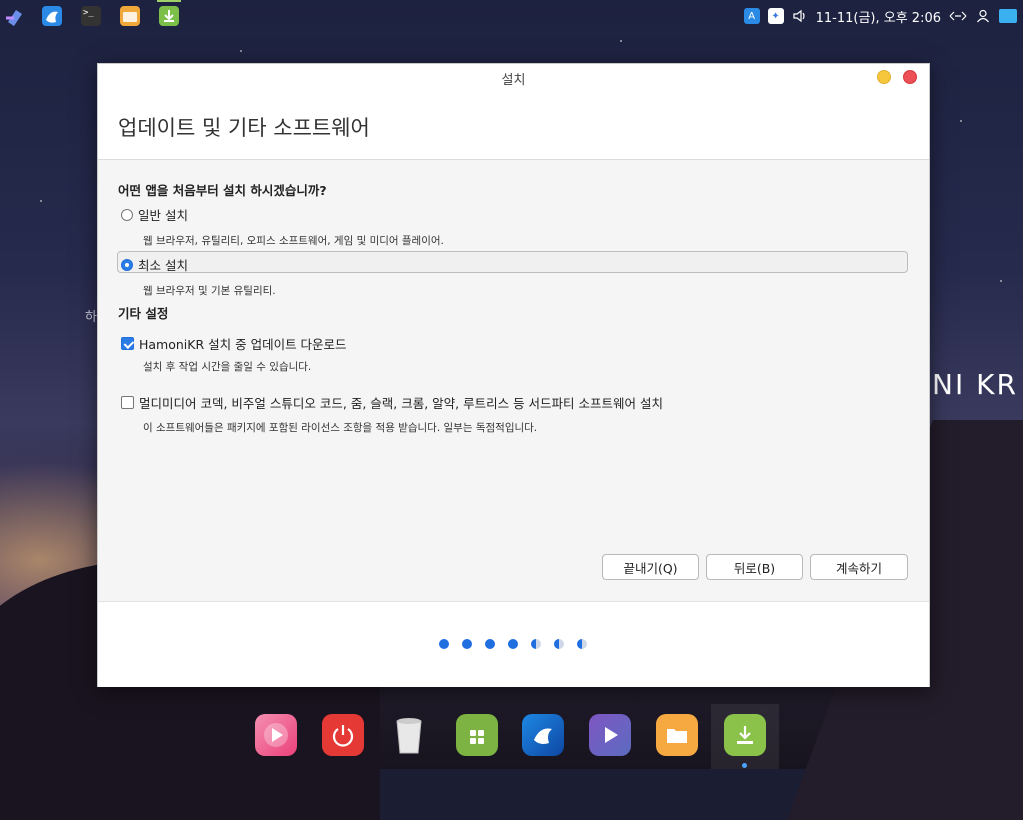 This screenshot has width=1023, height=820. I want to click on terminal-prompt-glyph: >_, so click(88, 13).